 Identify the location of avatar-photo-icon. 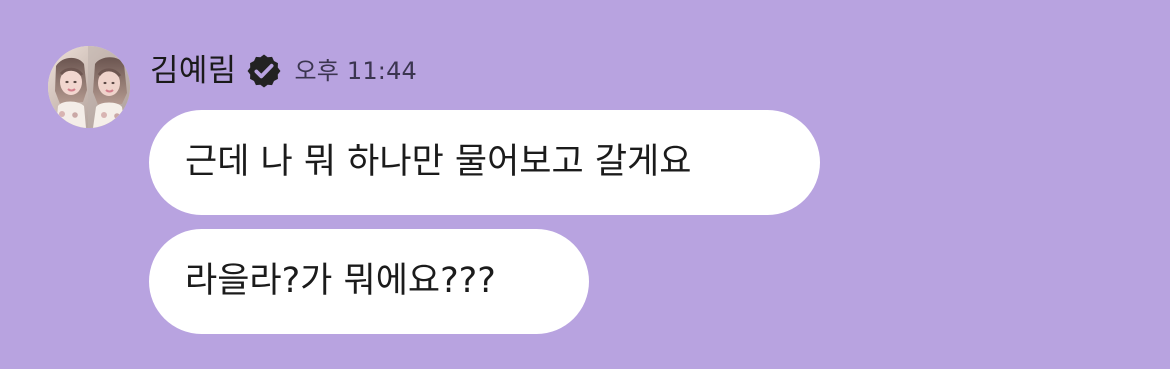
(89, 87).